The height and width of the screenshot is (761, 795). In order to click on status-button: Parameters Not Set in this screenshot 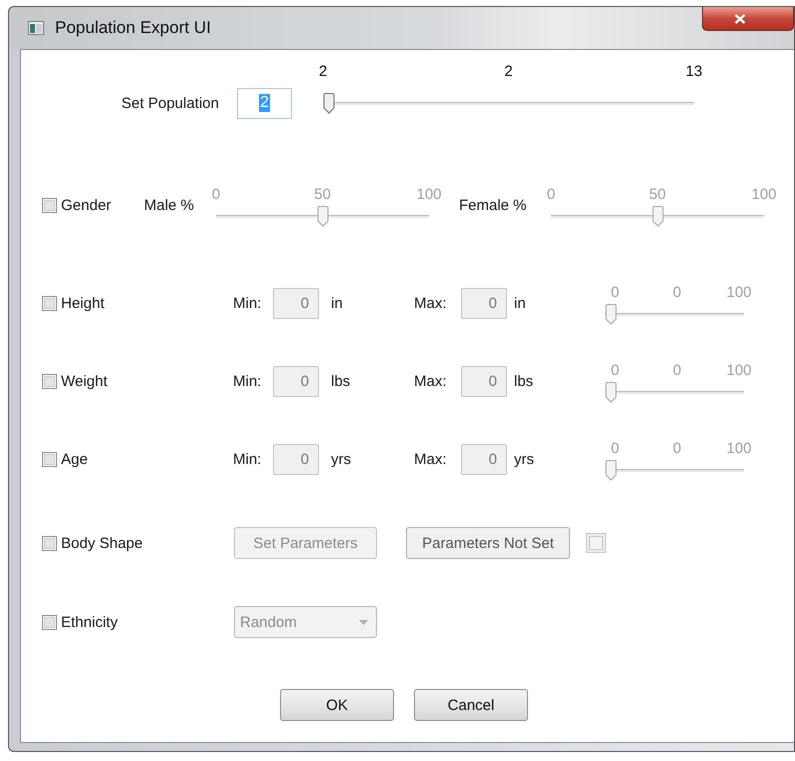, I will do `click(488, 543)`.